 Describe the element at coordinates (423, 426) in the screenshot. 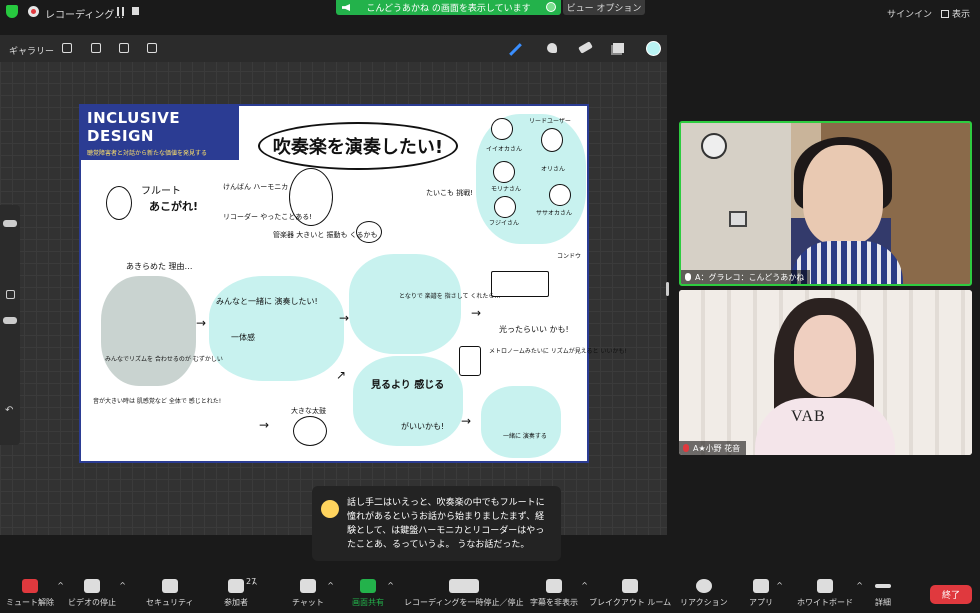

I see `note-16: がいいかも!` at that location.